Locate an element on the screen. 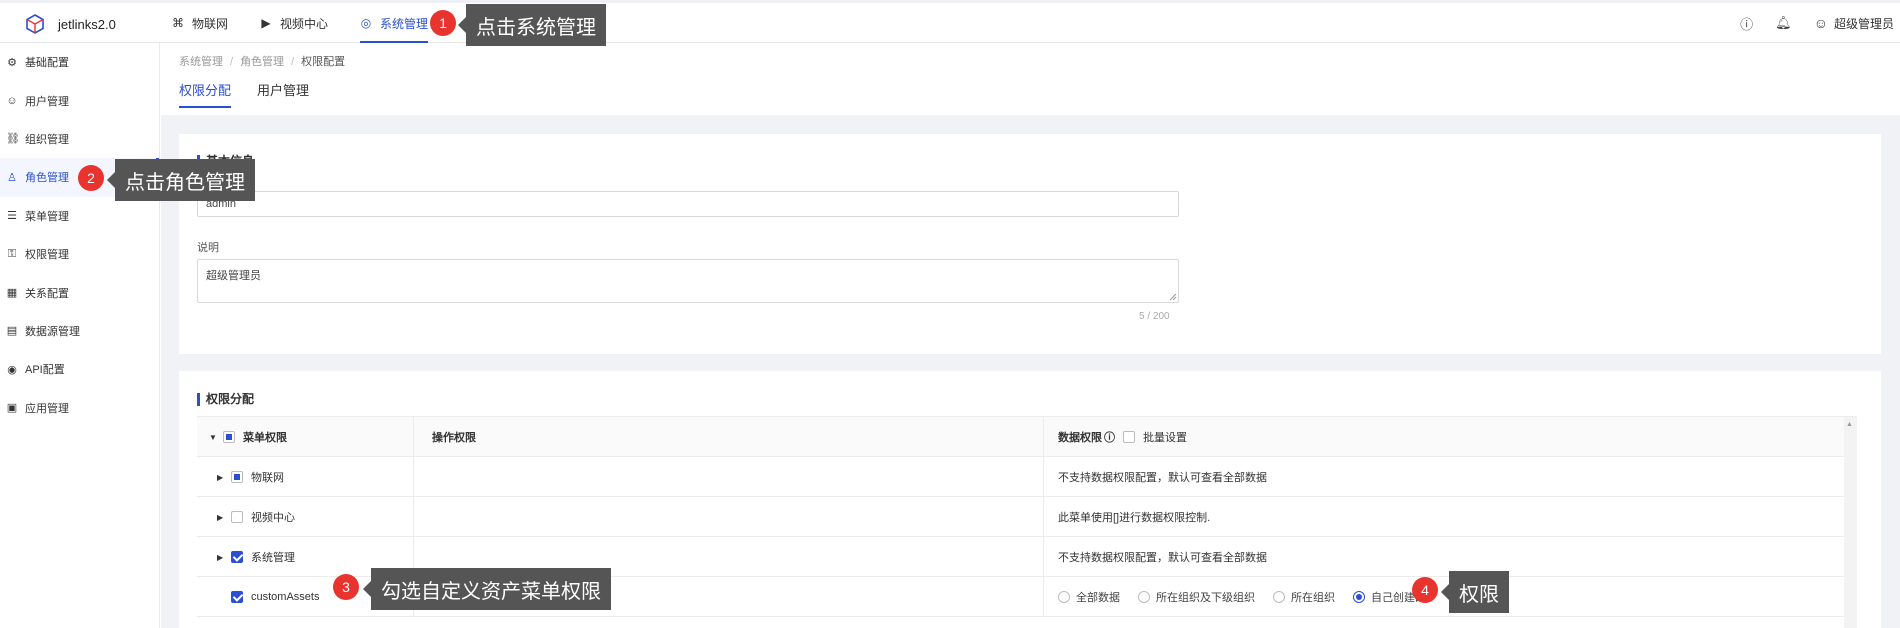 This screenshot has height=628, width=1900. question-icon: ⓘ is located at coordinates (1109, 437).